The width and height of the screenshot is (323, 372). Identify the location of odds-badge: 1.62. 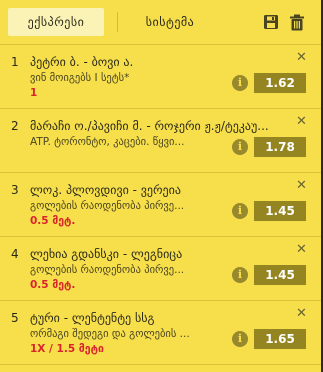
(280, 83).